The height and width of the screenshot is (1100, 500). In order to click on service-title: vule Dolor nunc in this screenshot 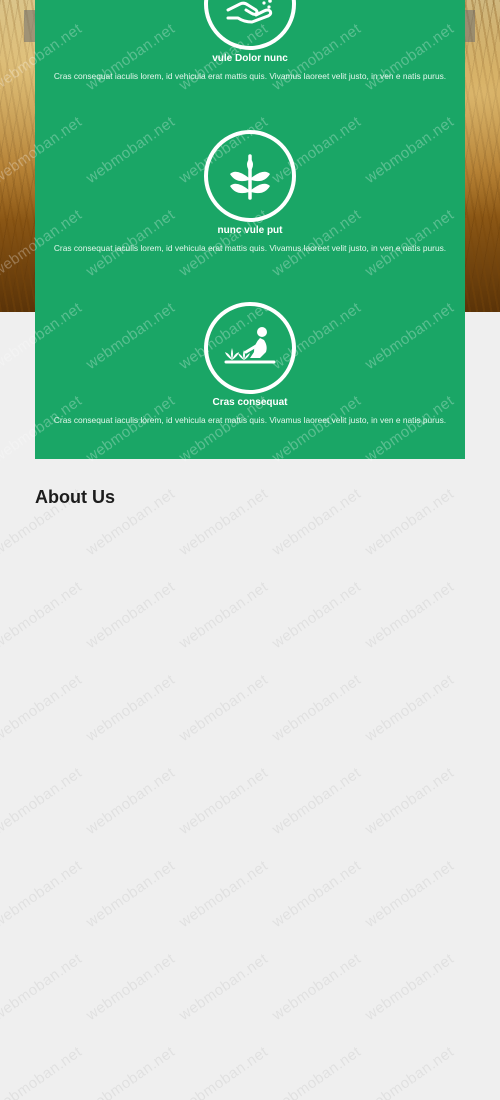, I will do `click(250, 58)`.